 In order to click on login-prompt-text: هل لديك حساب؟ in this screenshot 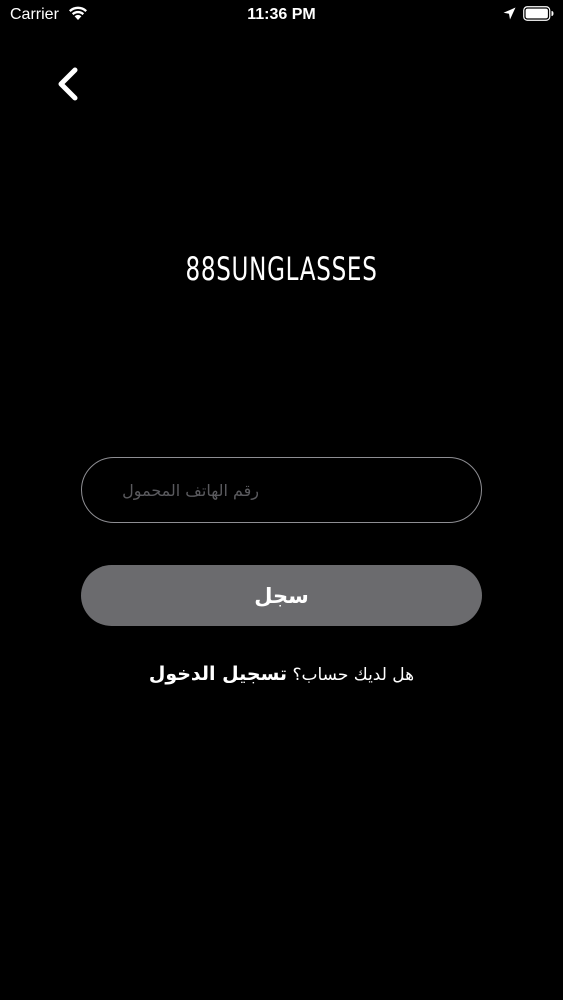, I will do `click(353, 675)`.